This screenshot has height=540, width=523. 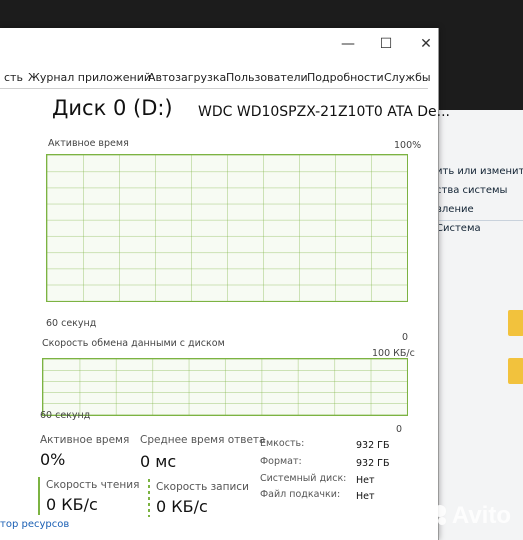 What do you see at coordinates (202, 487) in the screenshot?
I see `write-speed-label: Скорость записи` at bounding box center [202, 487].